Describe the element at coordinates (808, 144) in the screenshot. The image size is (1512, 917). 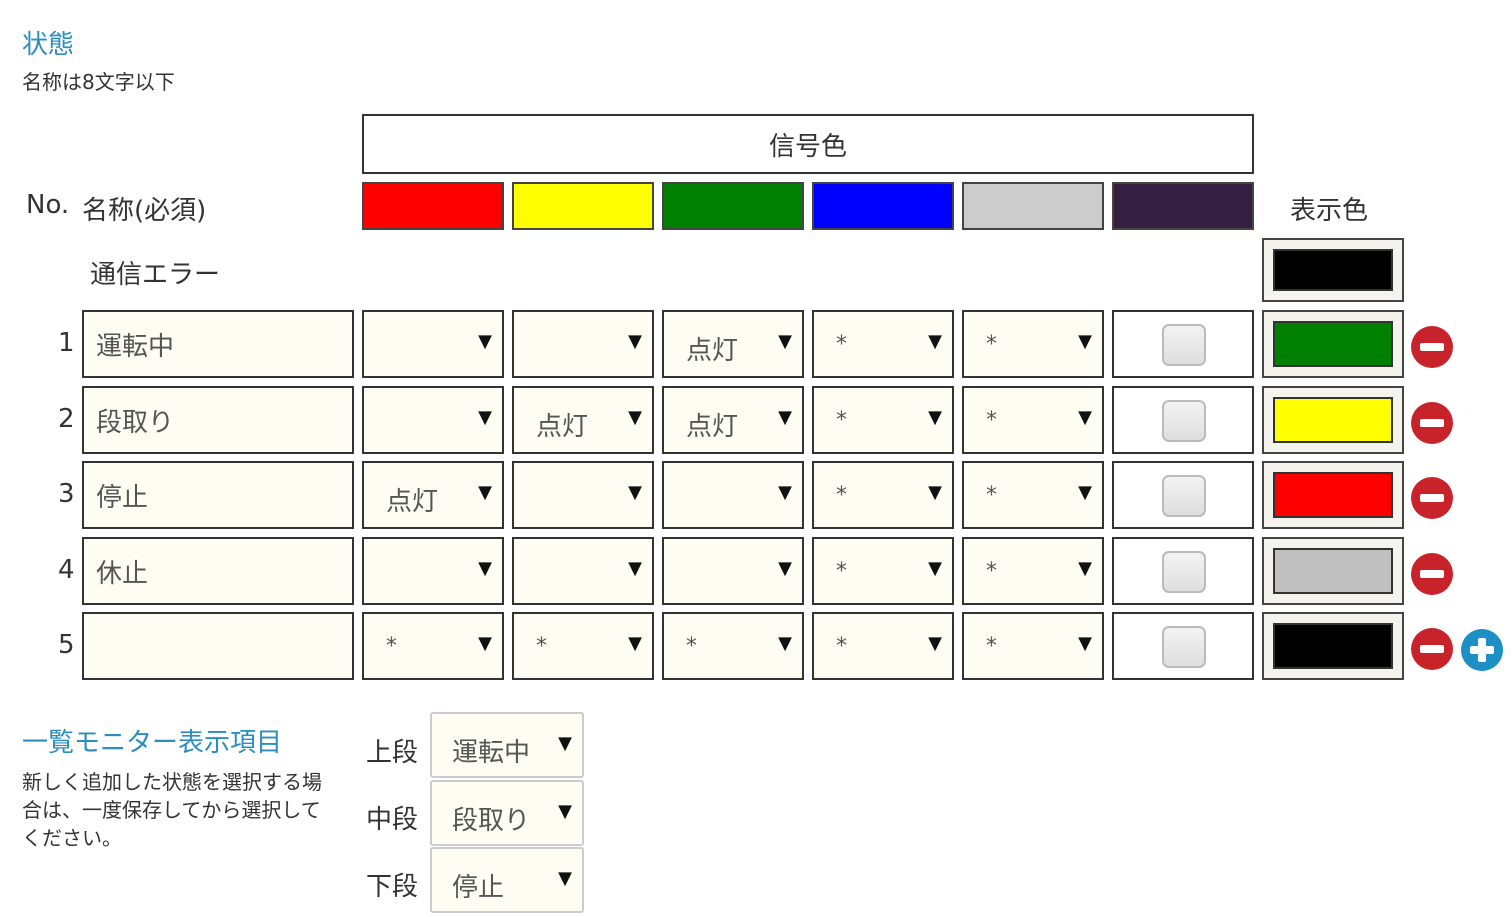
I see `signal-color-header: 信号色` at that location.